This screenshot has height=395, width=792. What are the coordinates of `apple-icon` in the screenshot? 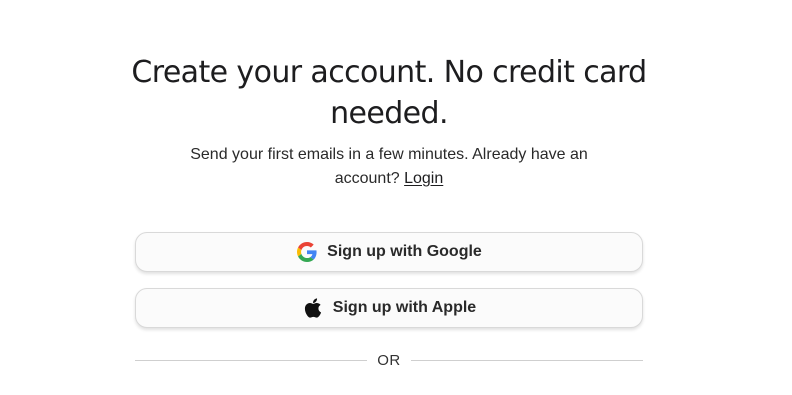 It's located at (313, 308).